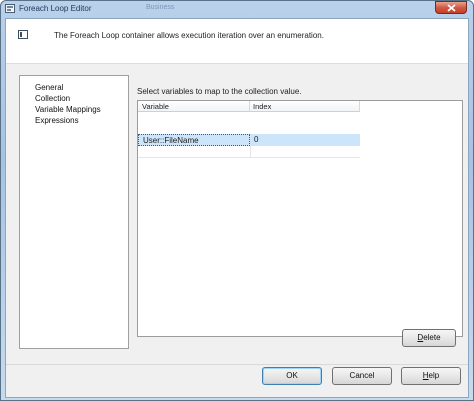 This screenshot has height=401, width=474. I want to click on column-divider, so click(250, 152).